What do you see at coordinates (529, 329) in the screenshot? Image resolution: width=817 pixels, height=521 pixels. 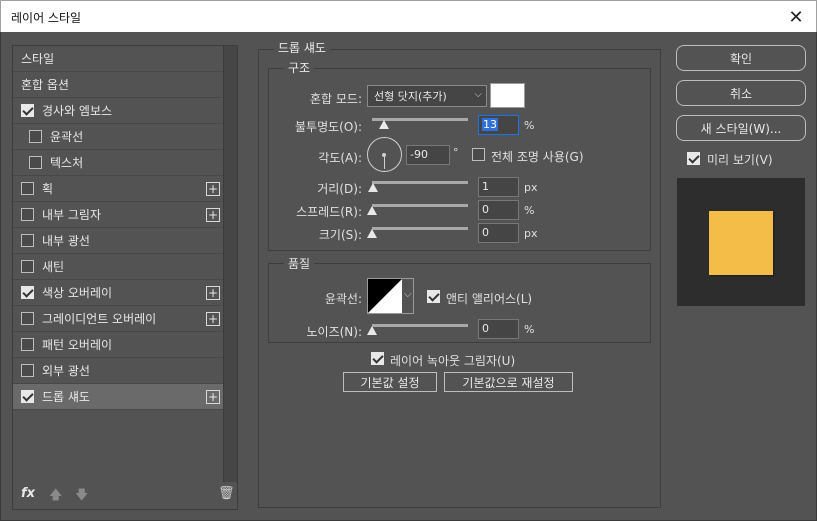 I see `noise-unit: %` at bounding box center [529, 329].